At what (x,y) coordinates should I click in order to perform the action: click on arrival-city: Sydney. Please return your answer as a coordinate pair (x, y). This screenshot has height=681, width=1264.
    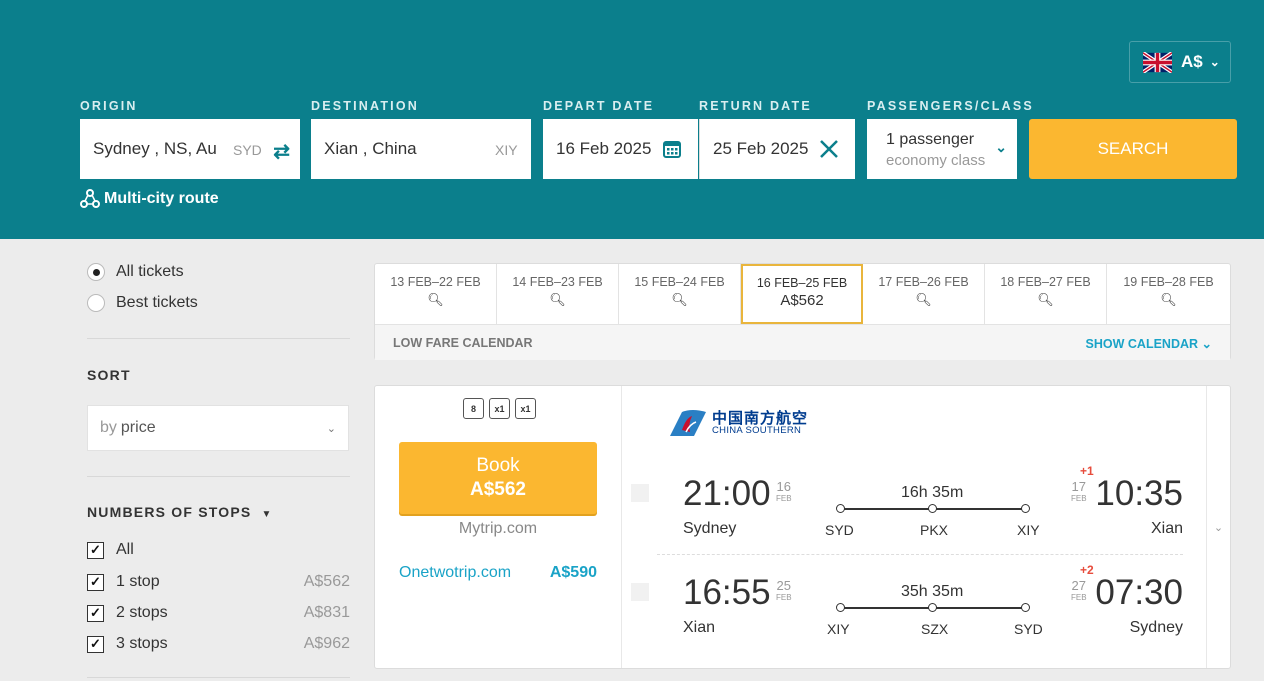
    Looking at the image, I should click on (1156, 627).